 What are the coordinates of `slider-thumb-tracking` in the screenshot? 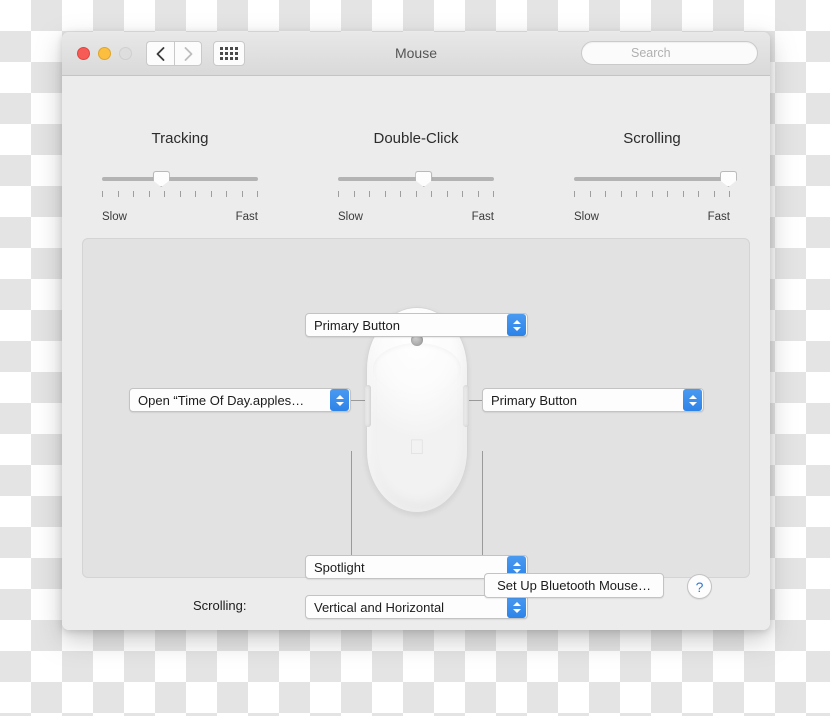 It's located at (161, 179).